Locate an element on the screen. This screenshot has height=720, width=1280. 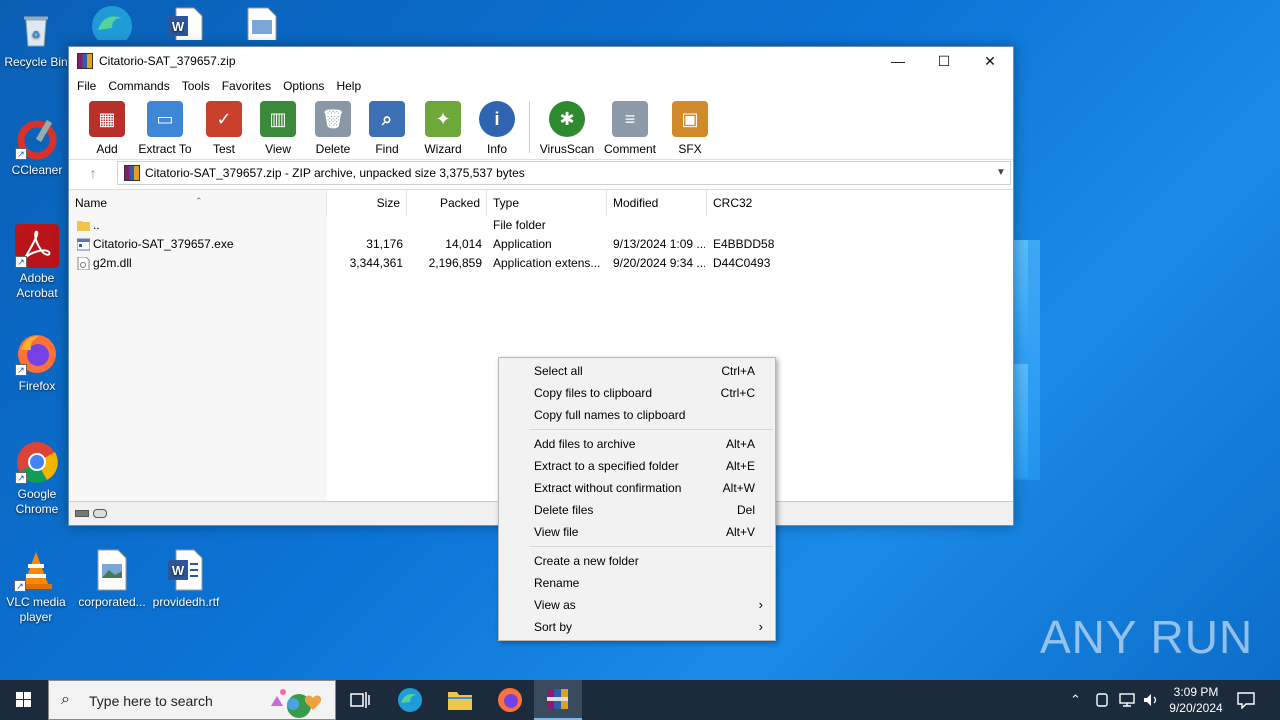
desktop-icon-word-doc: W is located at coordinates (186, 20).